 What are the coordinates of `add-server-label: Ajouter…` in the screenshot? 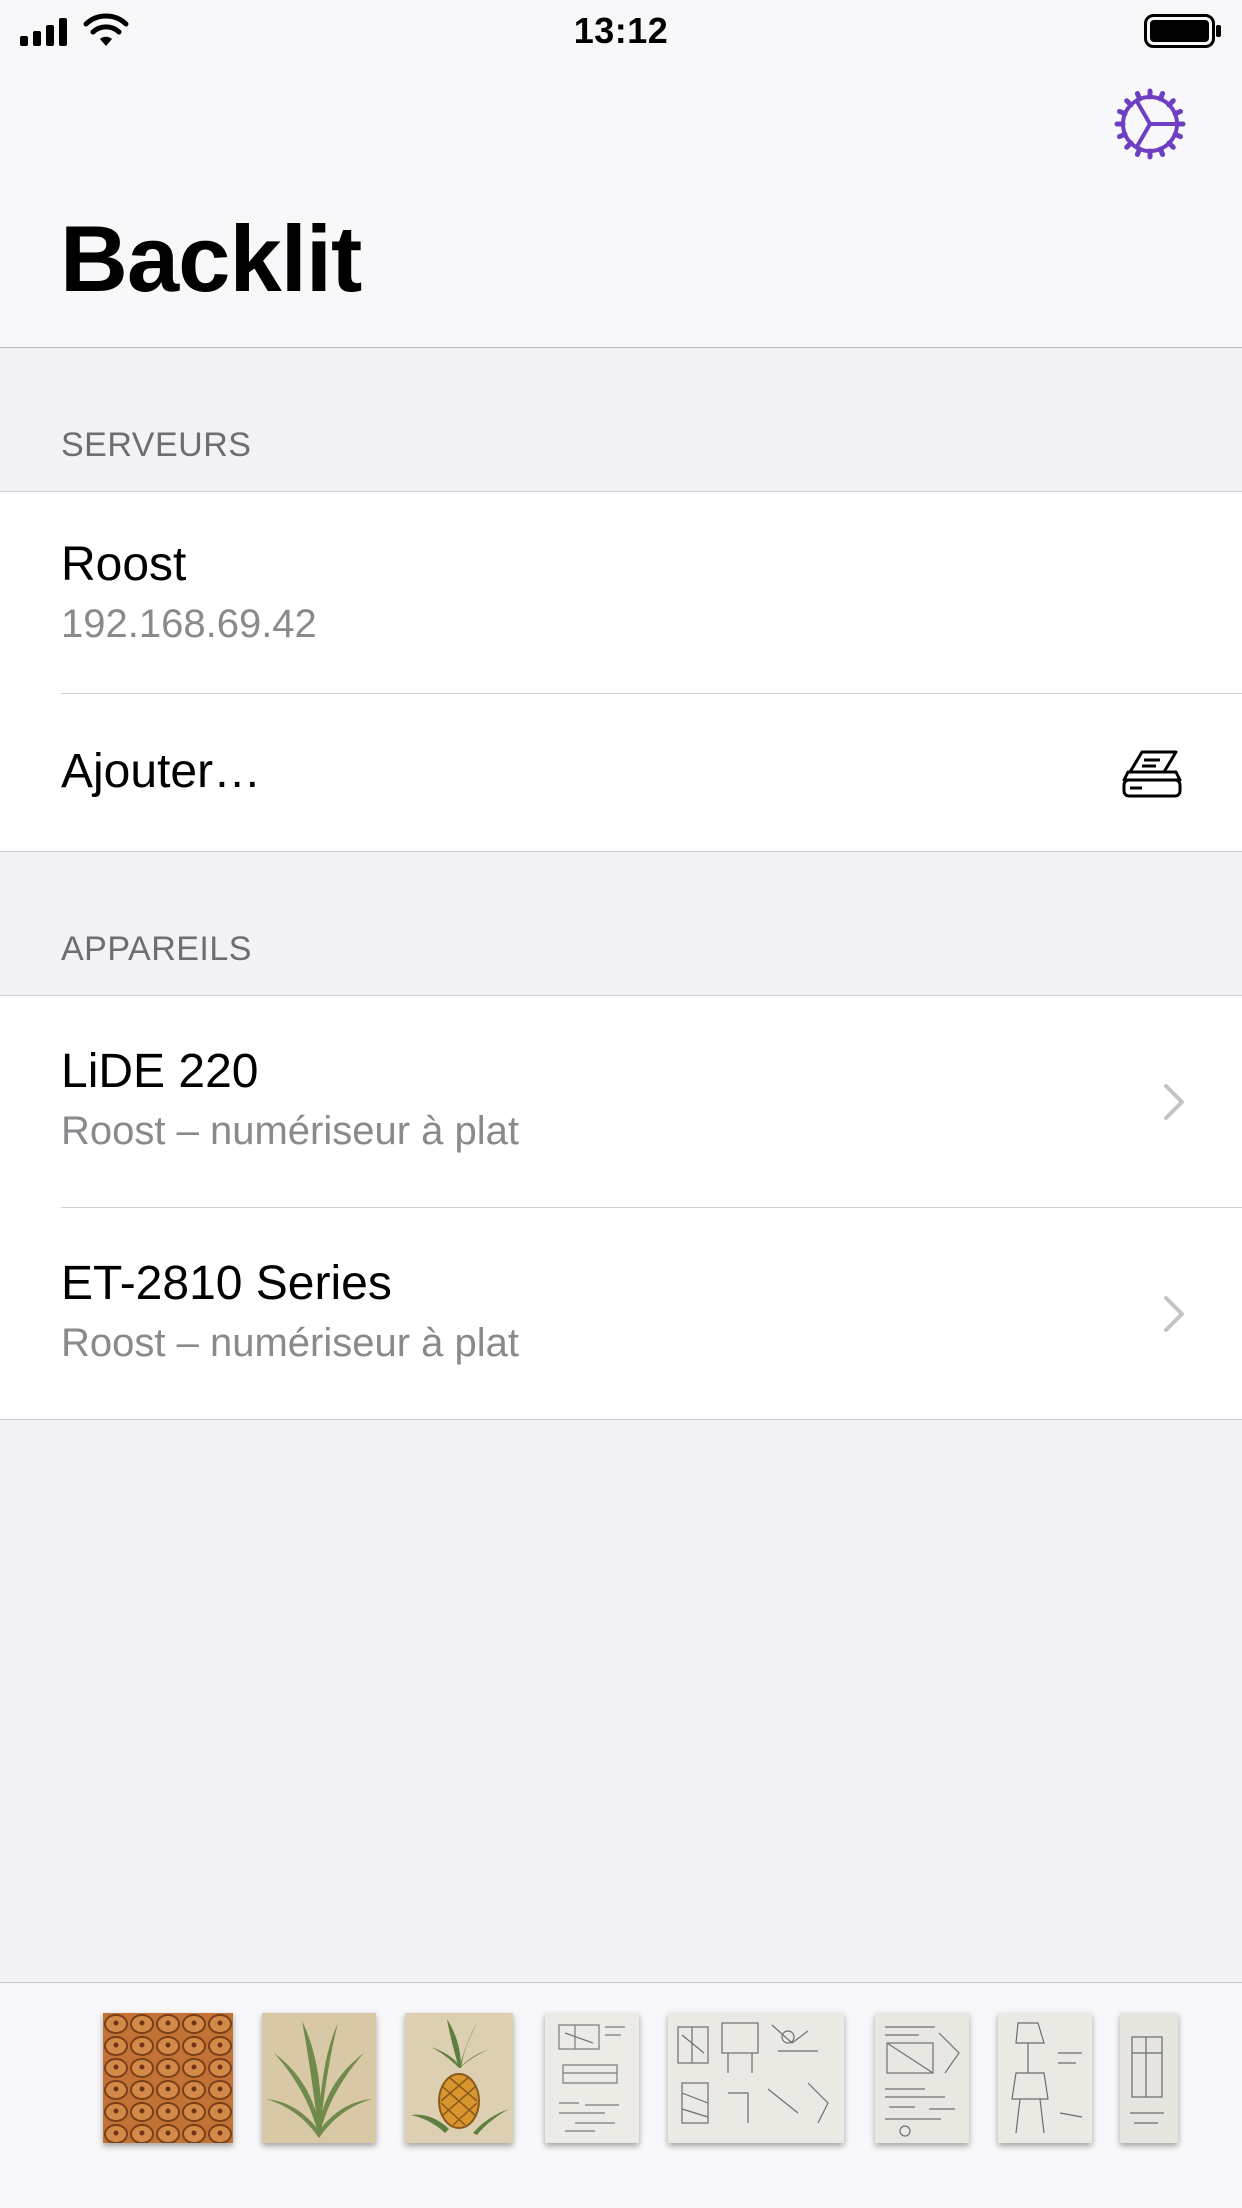 It's located at (161, 771).